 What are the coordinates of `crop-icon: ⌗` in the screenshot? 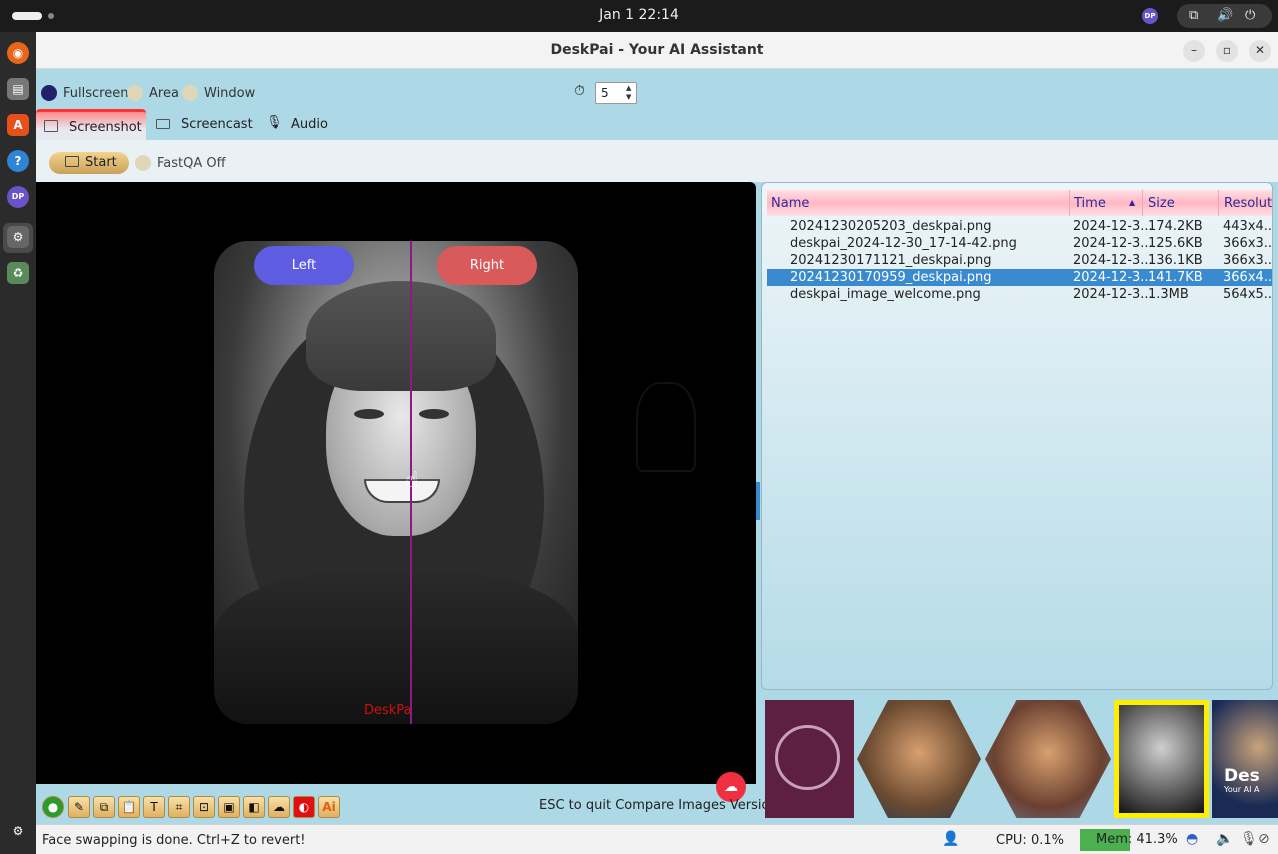 It's located at (179, 807).